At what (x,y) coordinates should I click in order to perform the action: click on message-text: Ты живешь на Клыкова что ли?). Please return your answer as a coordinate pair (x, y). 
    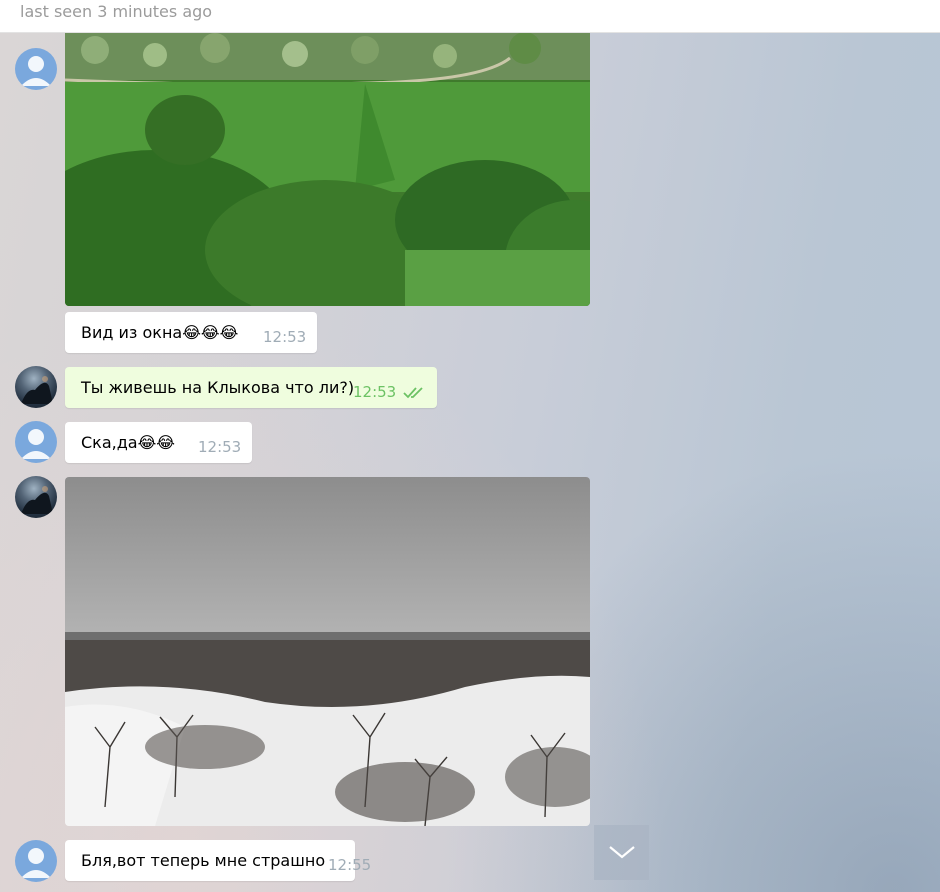
    Looking at the image, I should click on (218, 387).